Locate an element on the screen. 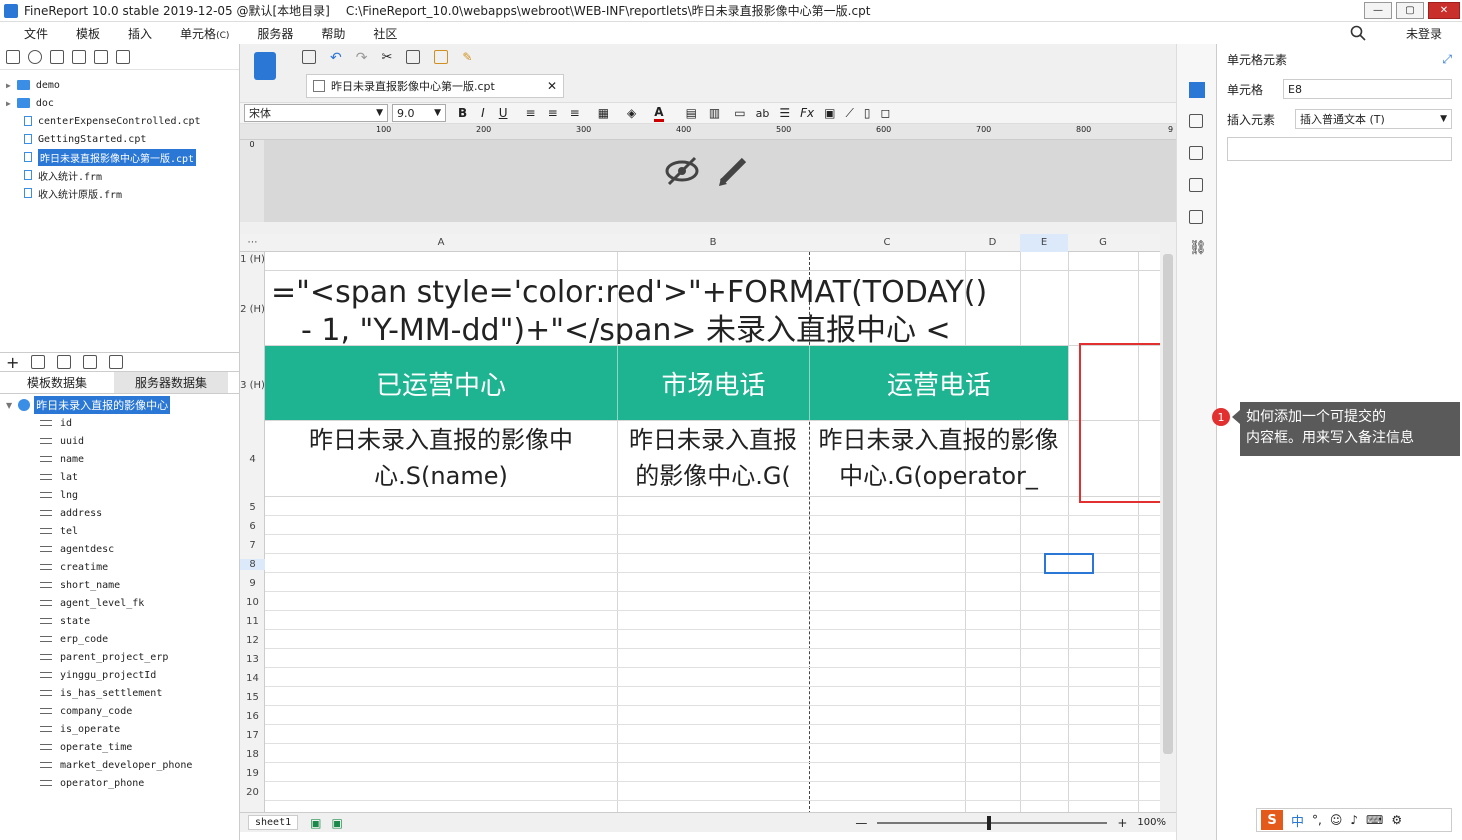 Image resolution: width=1462 pixels, height=840 pixels. unmerge-icon: ▥ is located at coordinates (714, 113).